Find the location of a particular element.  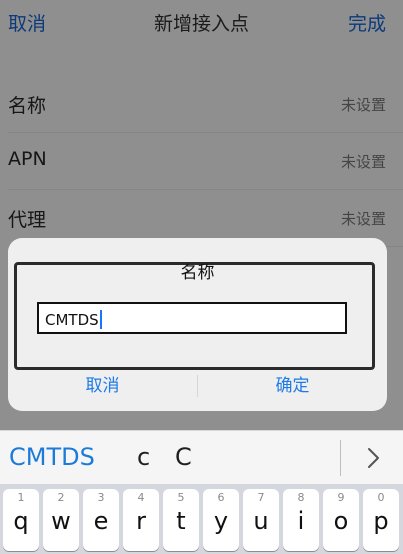

key-y: 6 y is located at coordinates (221, 520).